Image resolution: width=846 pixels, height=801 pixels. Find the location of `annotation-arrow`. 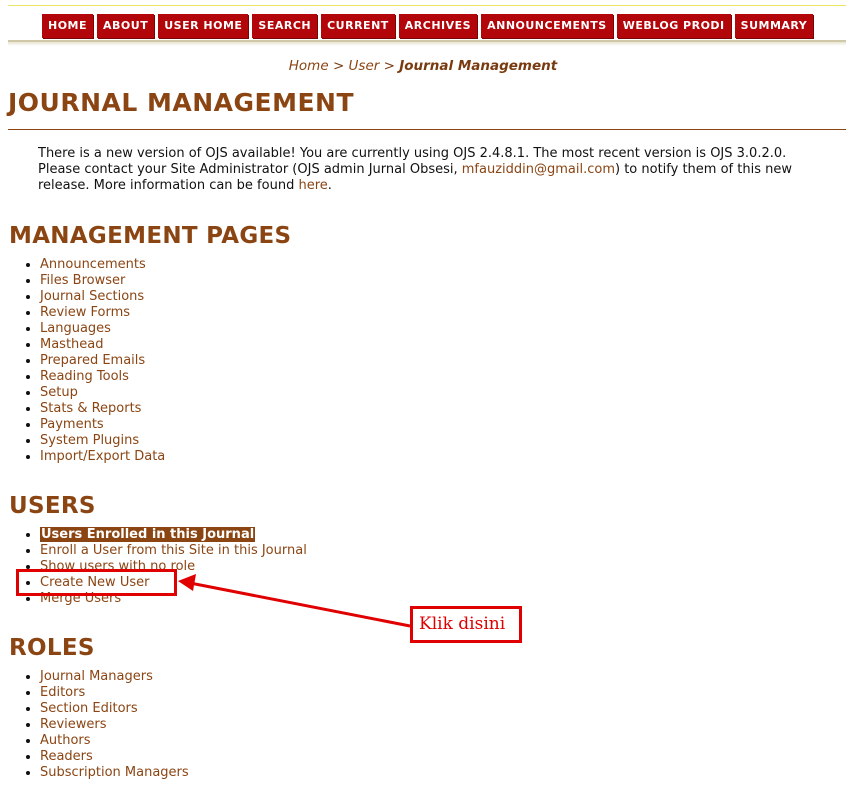

annotation-arrow is located at coordinates (294, 601).